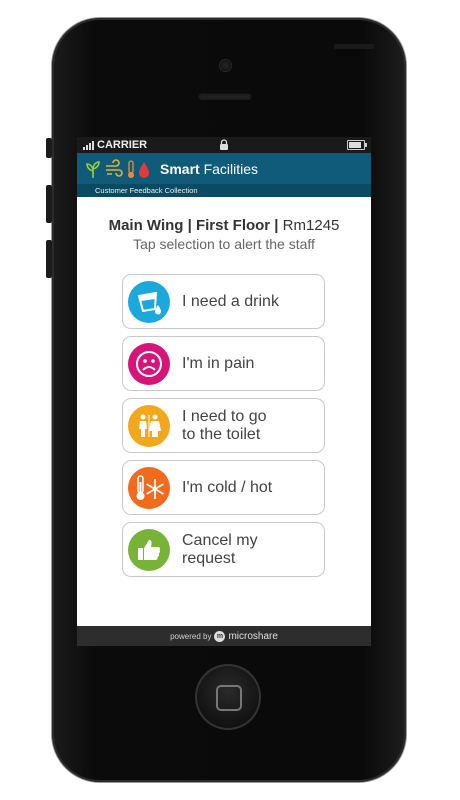 The height and width of the screenshot is (800, 460). What do you see at coordinates (225, 96) in the screenshot?
I see `earpiece-speaker` at bounding box center [225, 96].